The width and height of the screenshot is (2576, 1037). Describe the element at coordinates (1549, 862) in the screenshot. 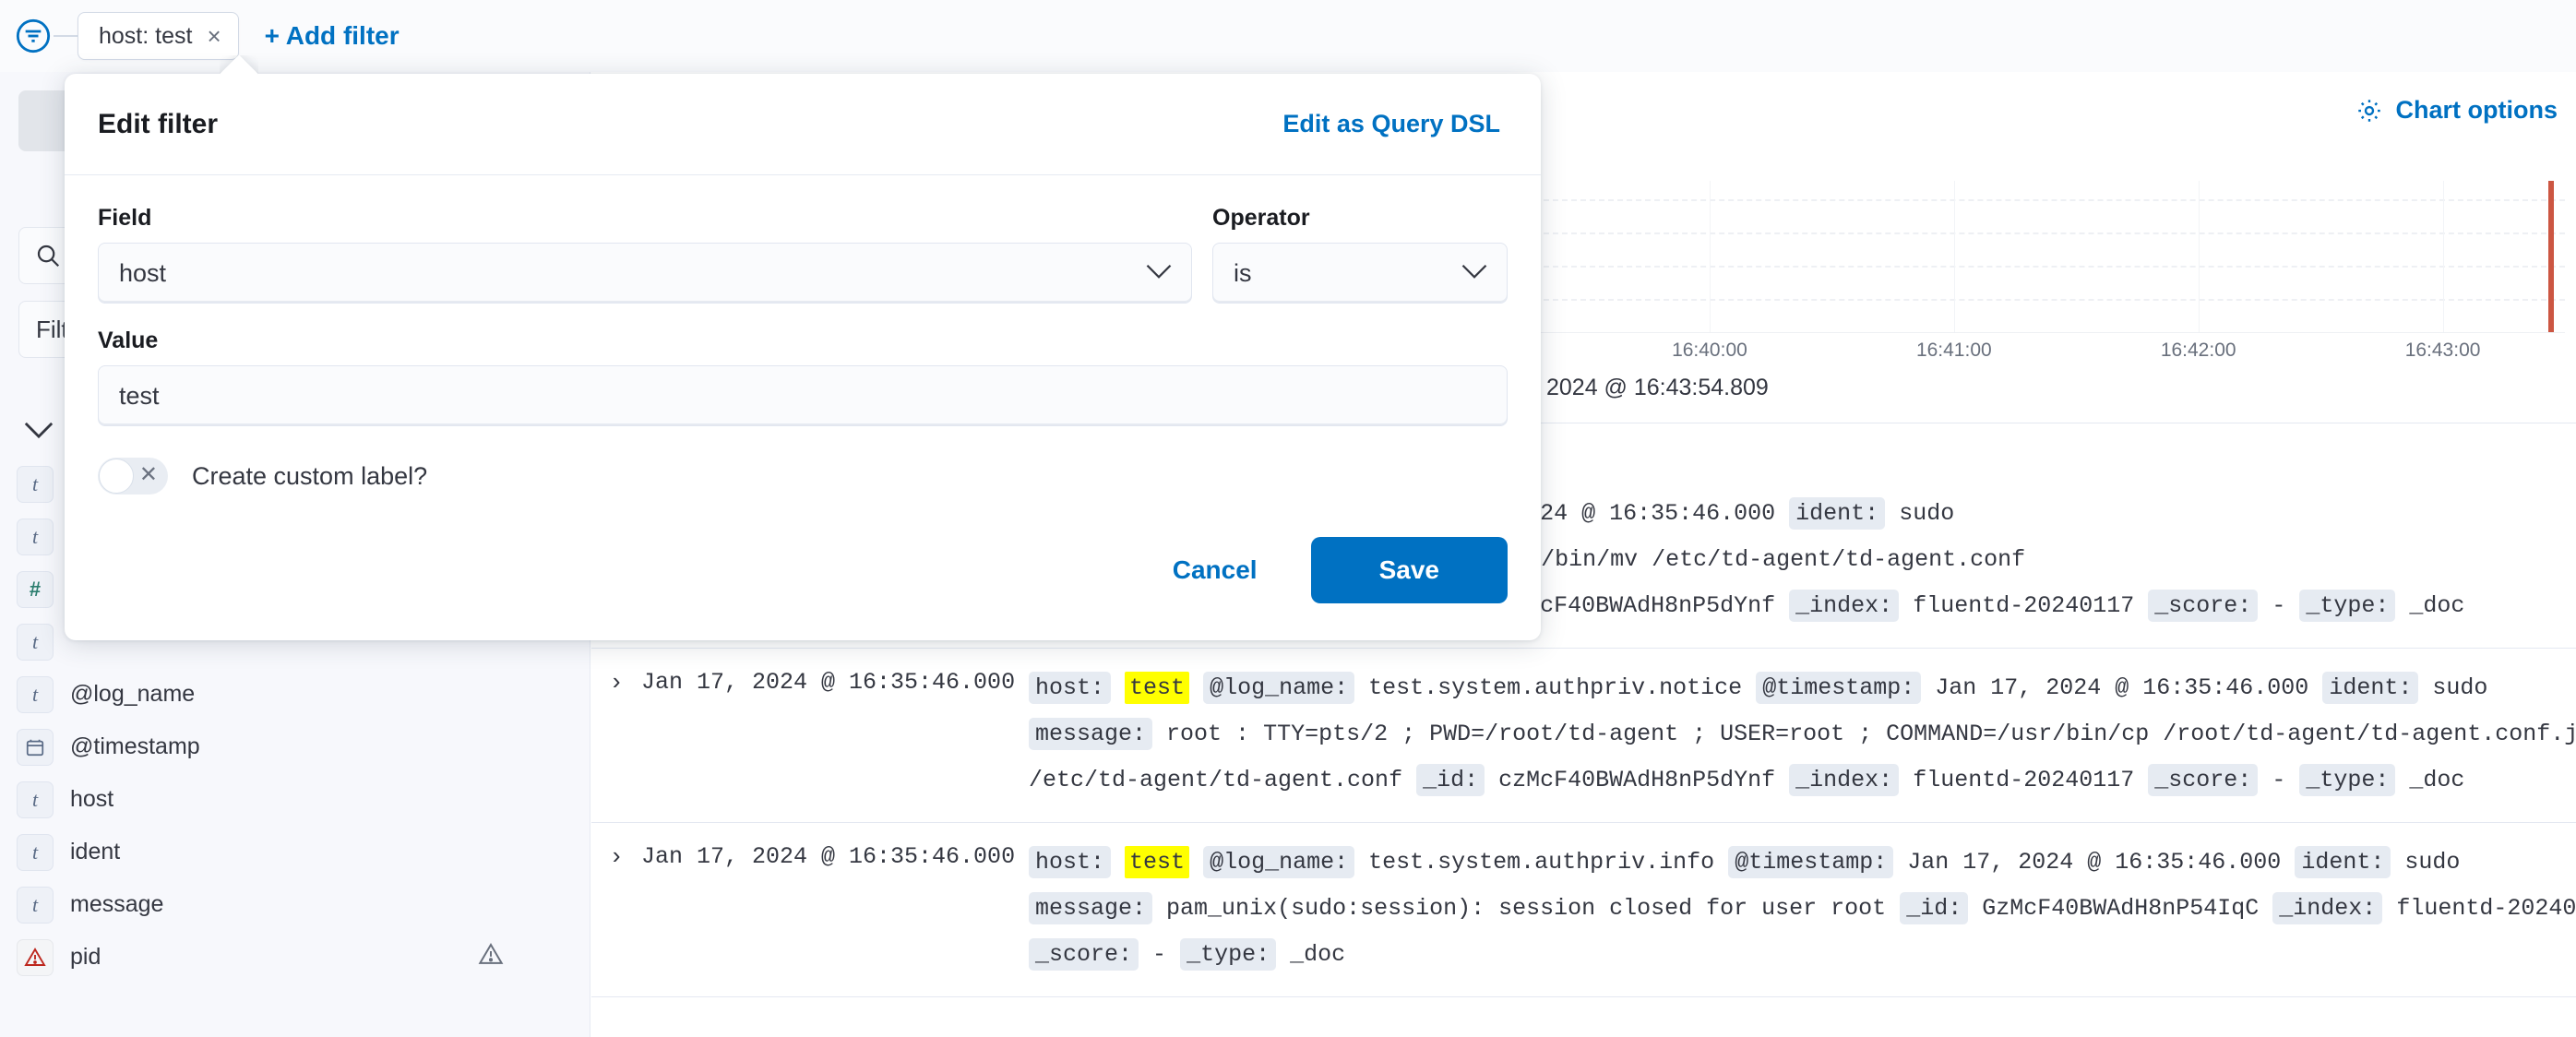

I see `doc-field-value: test.system.authpriv.info` at that location.